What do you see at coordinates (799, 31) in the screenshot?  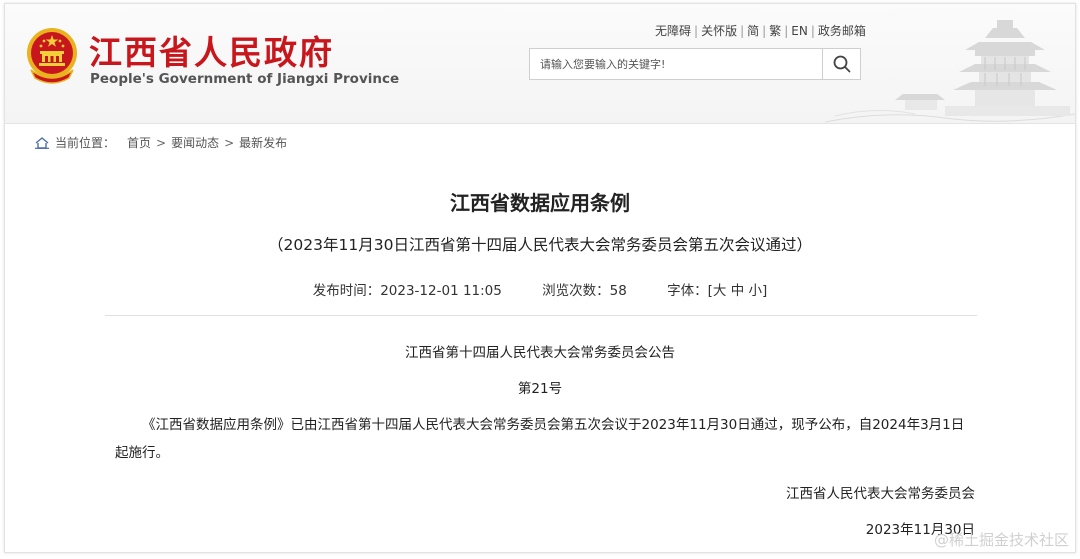 I see `english-link: EN` at bounding box center [799, 31].